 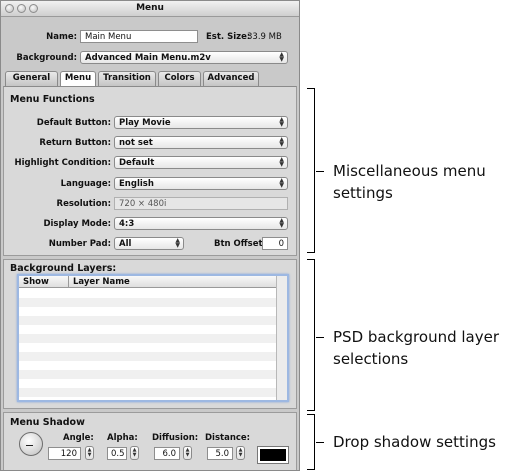 What do you see at coordinates (79, 244) in the screenshot?
I see `number-pad-label: Number Pad:` at bounding box center [79, 244].